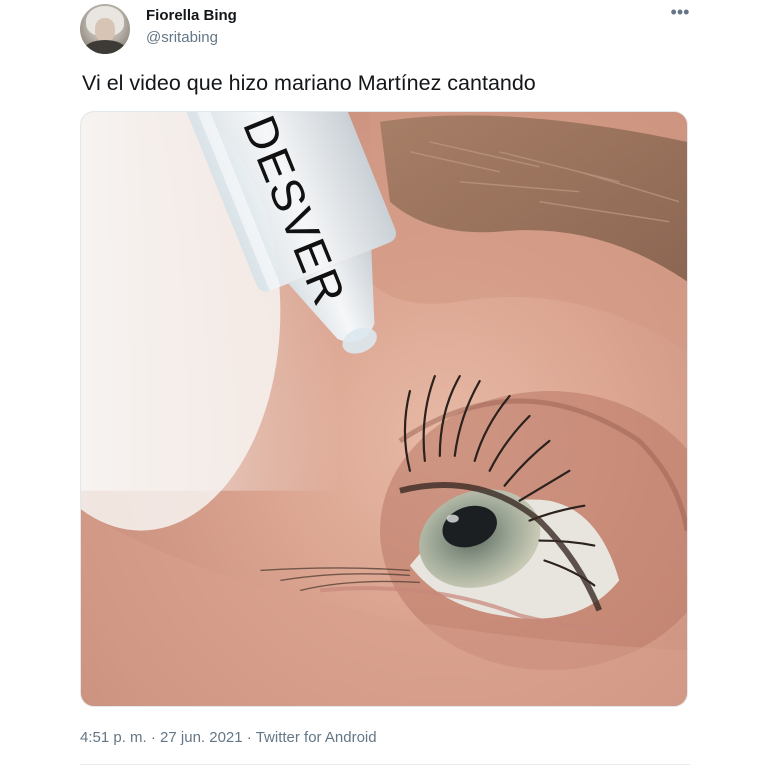  What do you see at coordinates (113, 737) in the screenshot?
I see `tweet-time: 4:51 p. m.` at bounding box center [113, 737].